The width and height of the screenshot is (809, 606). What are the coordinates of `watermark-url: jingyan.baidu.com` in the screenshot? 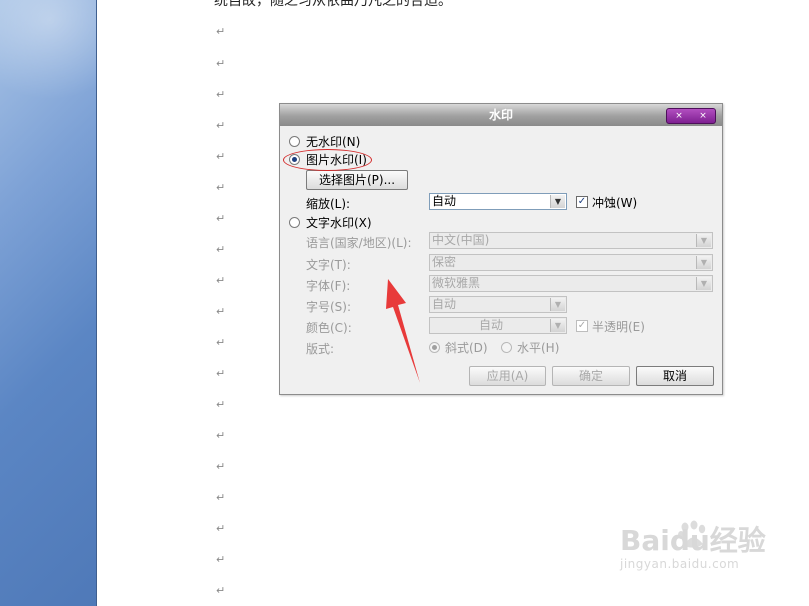 It's located at (680, 564).